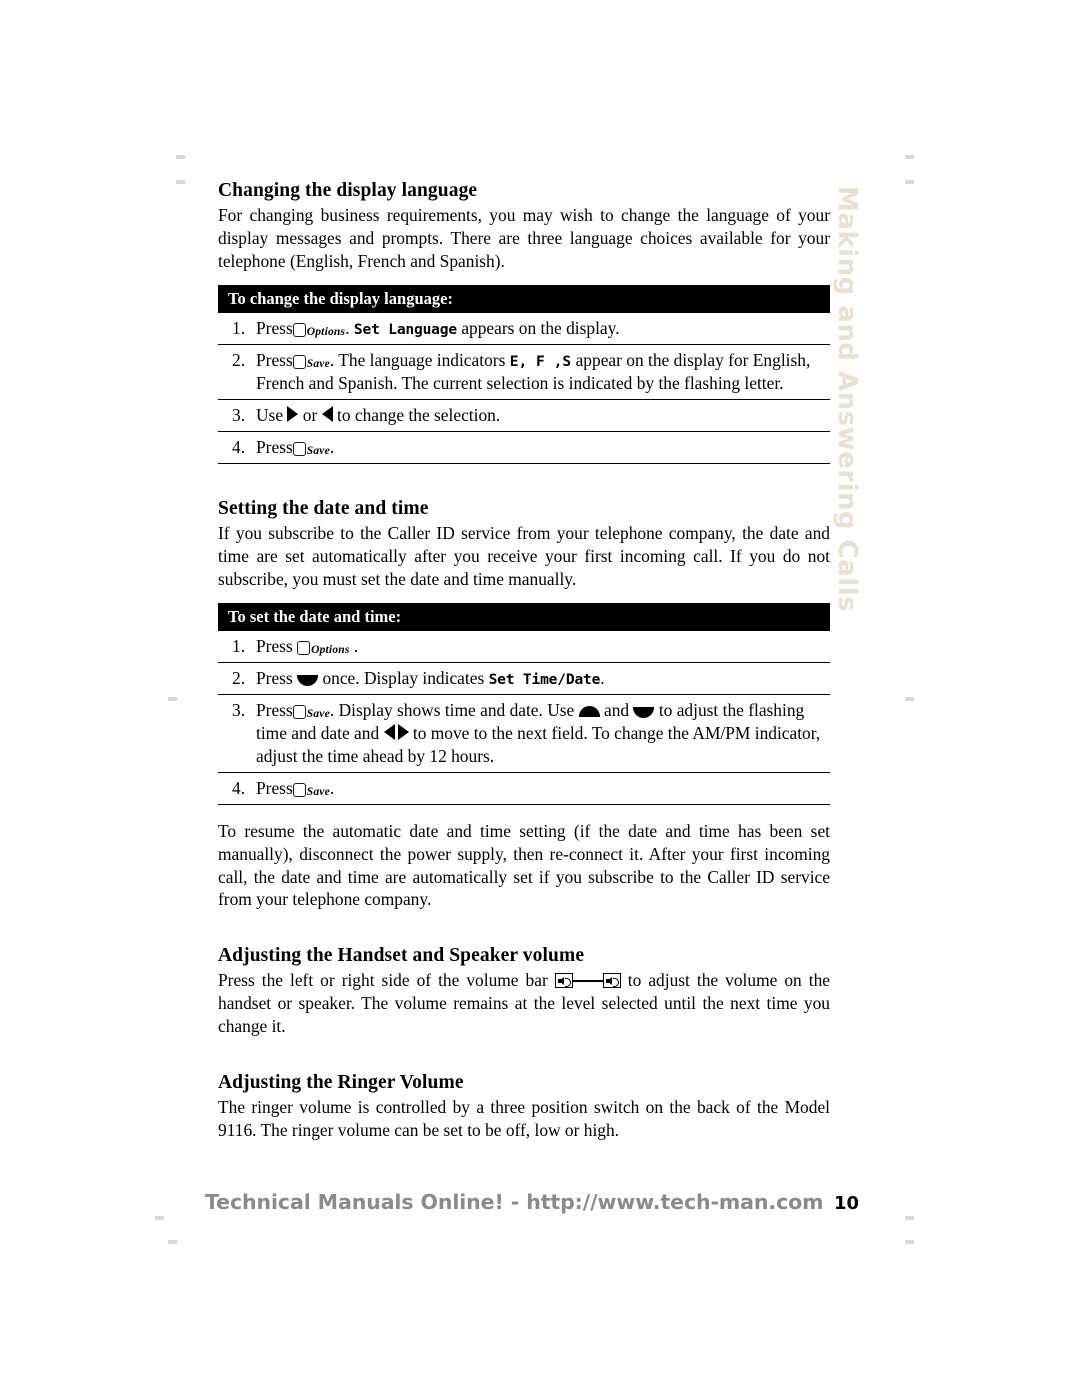  I want to click on step-tail: to change the selection., so click(418, 415).